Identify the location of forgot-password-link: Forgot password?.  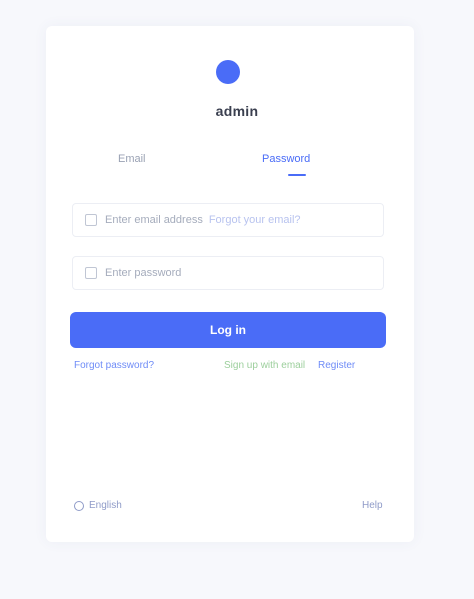
(114, 365).